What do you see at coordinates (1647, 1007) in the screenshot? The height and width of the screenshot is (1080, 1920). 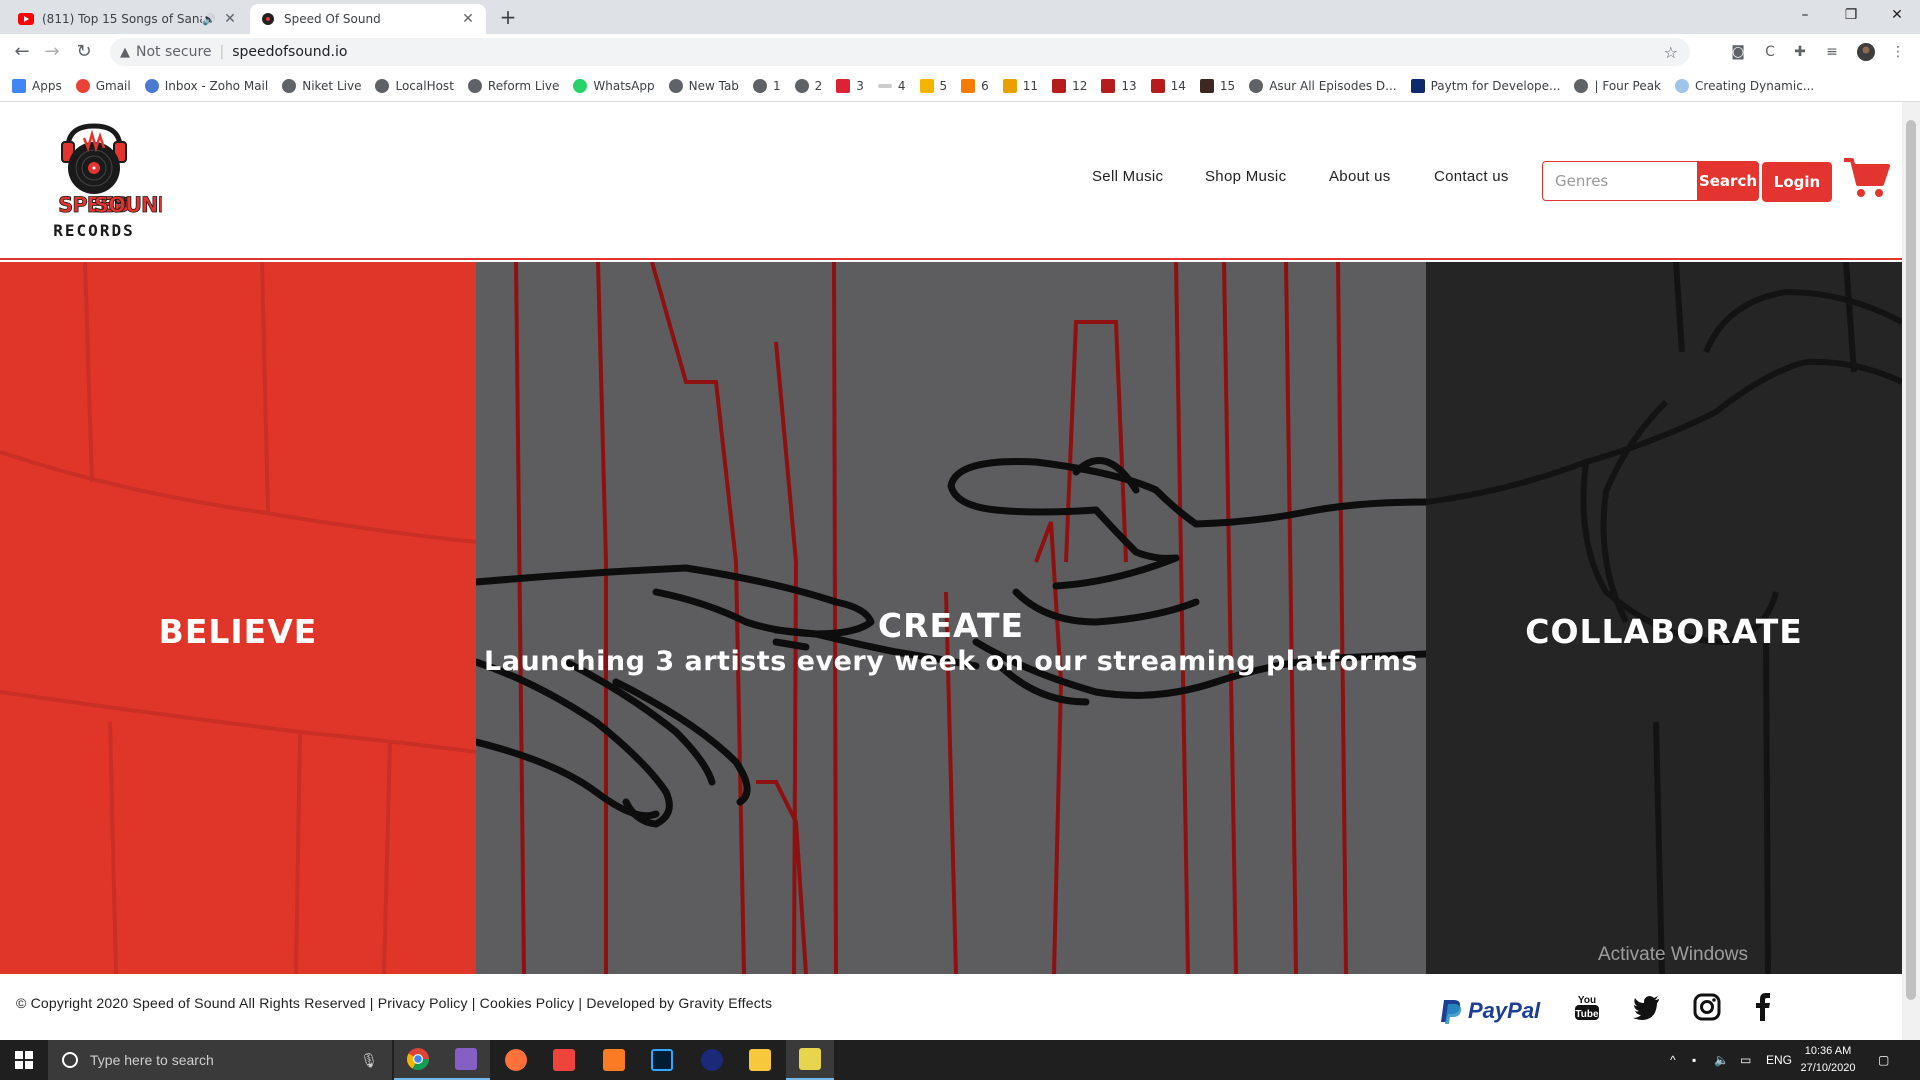 I see `twitter-icon` at bounding box center [1647, 1007].